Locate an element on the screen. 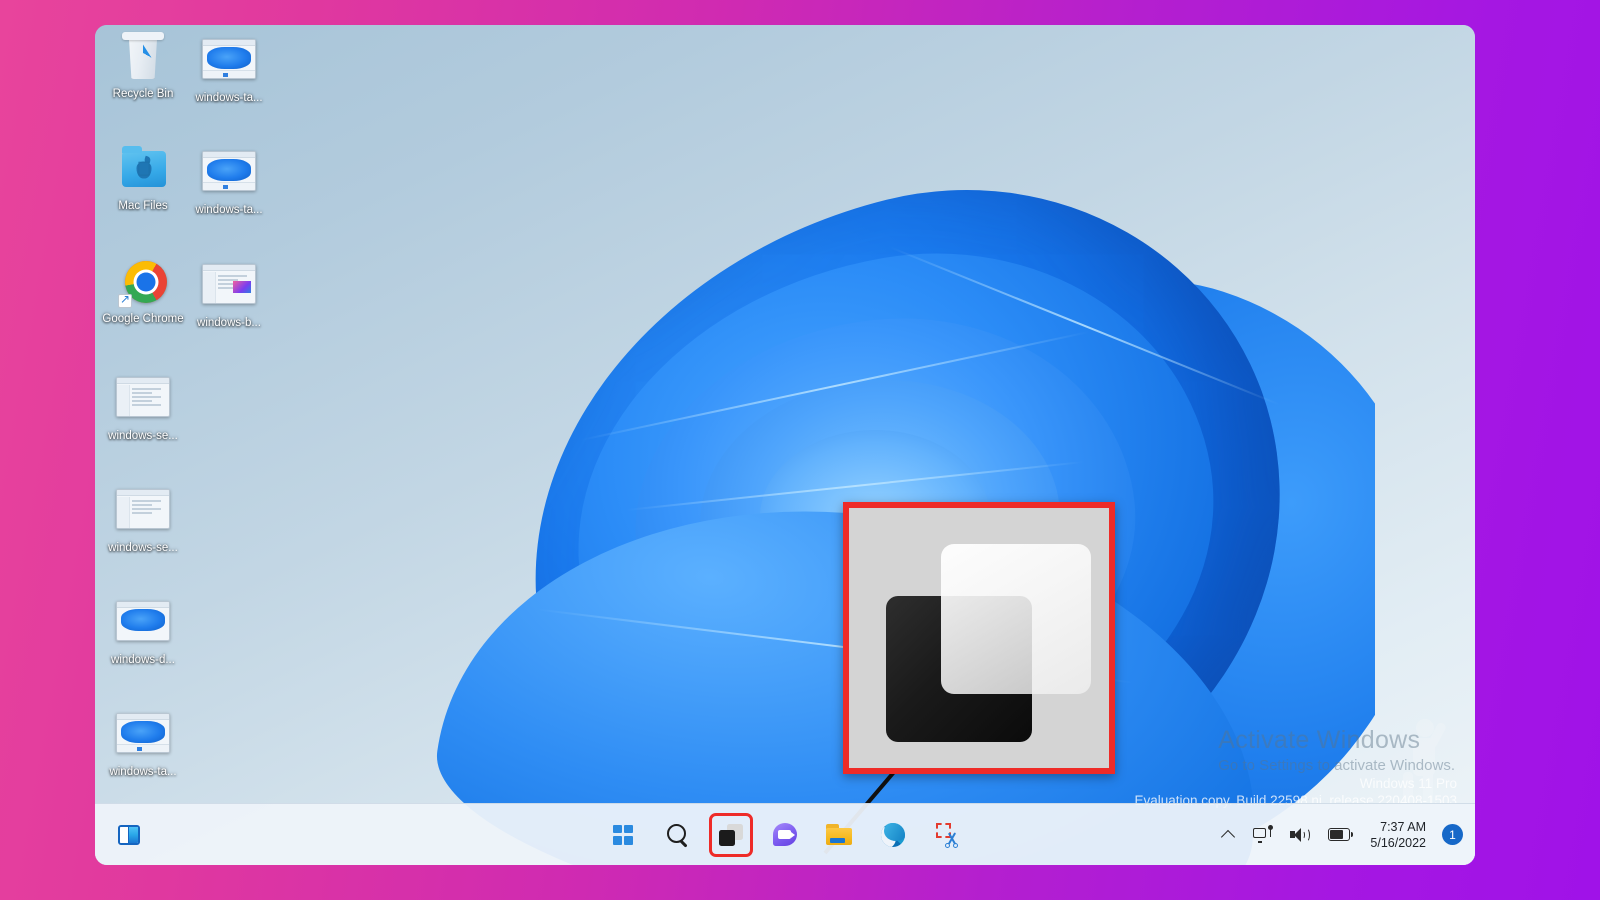 The image size is (1600, 900). os-edition: Windows 11 Pro is located at coordinates (1408, 783).